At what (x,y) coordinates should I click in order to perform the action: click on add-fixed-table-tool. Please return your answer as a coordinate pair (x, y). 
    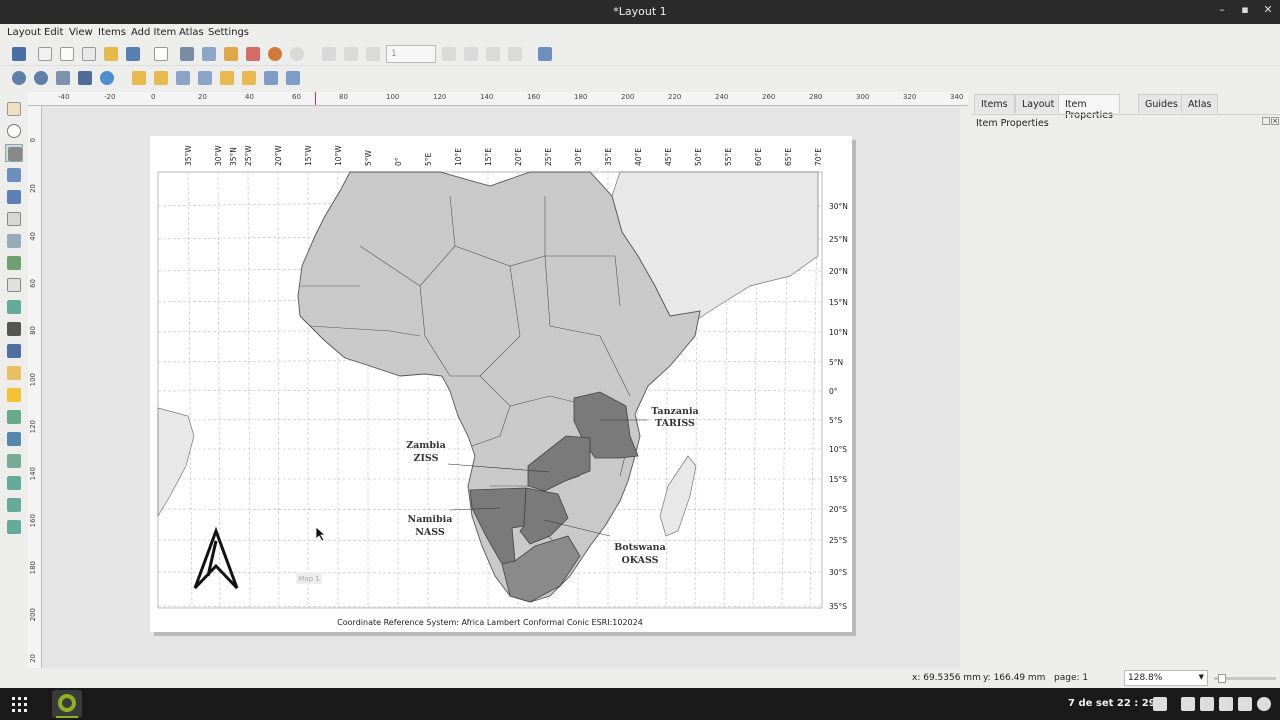
    Looking at the image, I should click on (14, 505).